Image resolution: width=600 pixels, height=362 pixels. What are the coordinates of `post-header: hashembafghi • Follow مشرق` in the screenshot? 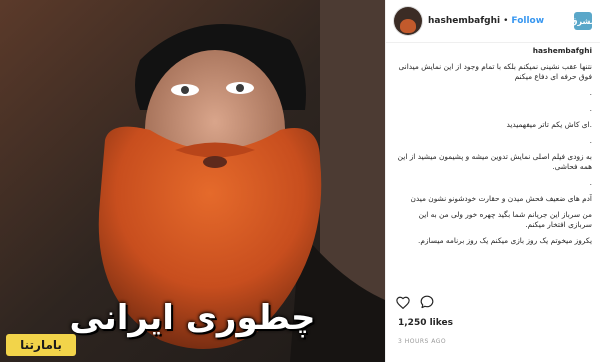 It's located at (493, 21).